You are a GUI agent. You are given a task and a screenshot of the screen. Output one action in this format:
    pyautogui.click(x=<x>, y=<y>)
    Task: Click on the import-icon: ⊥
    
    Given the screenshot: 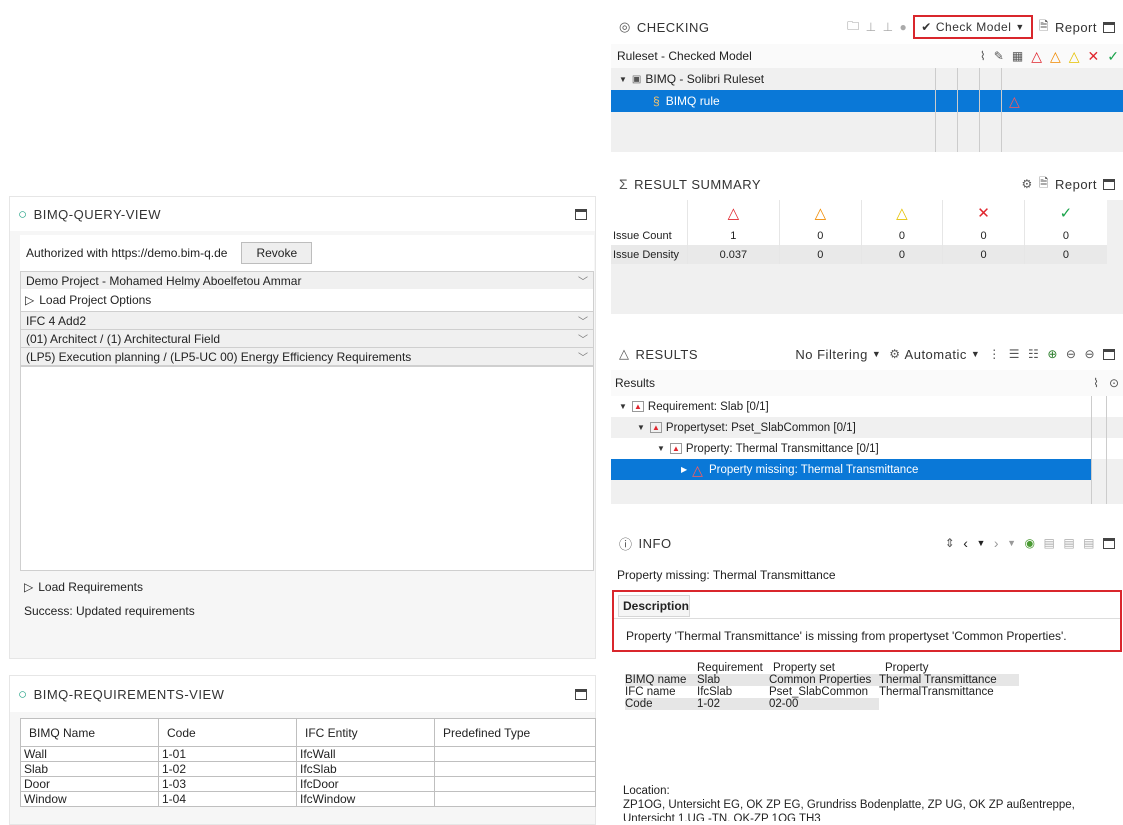 What is the action you would take?
    pyautogui.click(x=871, y=27)
    